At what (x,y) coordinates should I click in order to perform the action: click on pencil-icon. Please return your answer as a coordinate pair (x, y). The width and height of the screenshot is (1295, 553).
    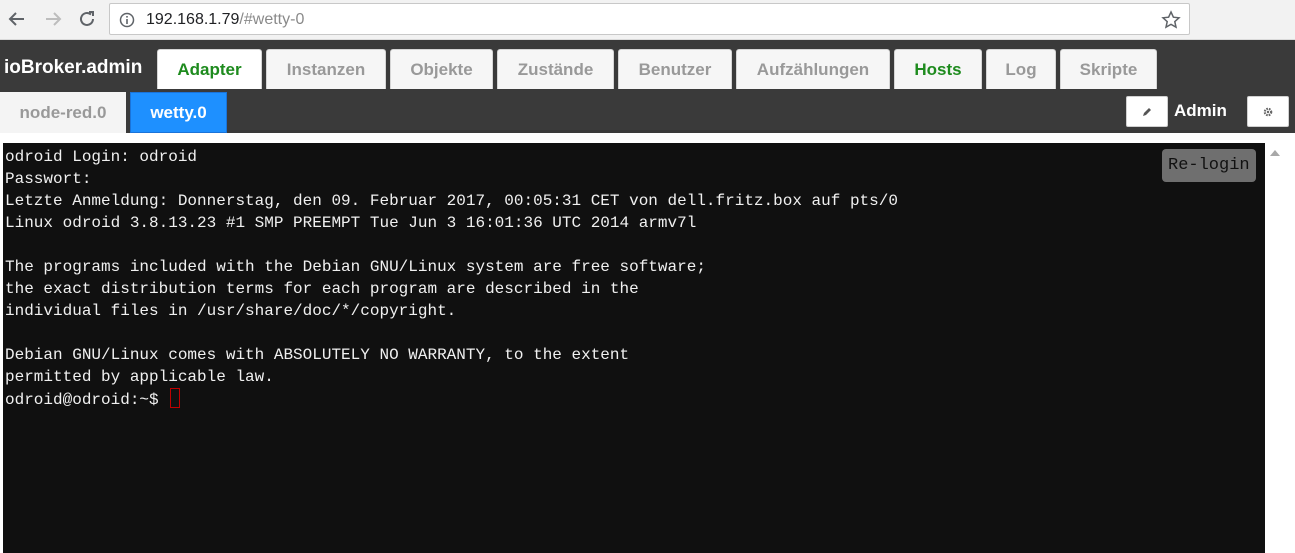
    Looking at the image, I should click on (1147, 111).